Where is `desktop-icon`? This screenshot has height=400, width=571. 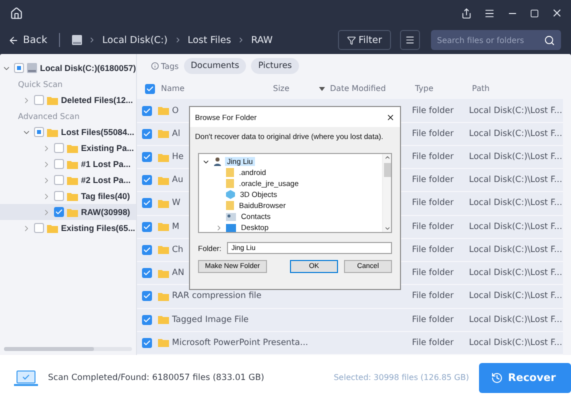
desktop-icon is located at coordinates (231, 228).